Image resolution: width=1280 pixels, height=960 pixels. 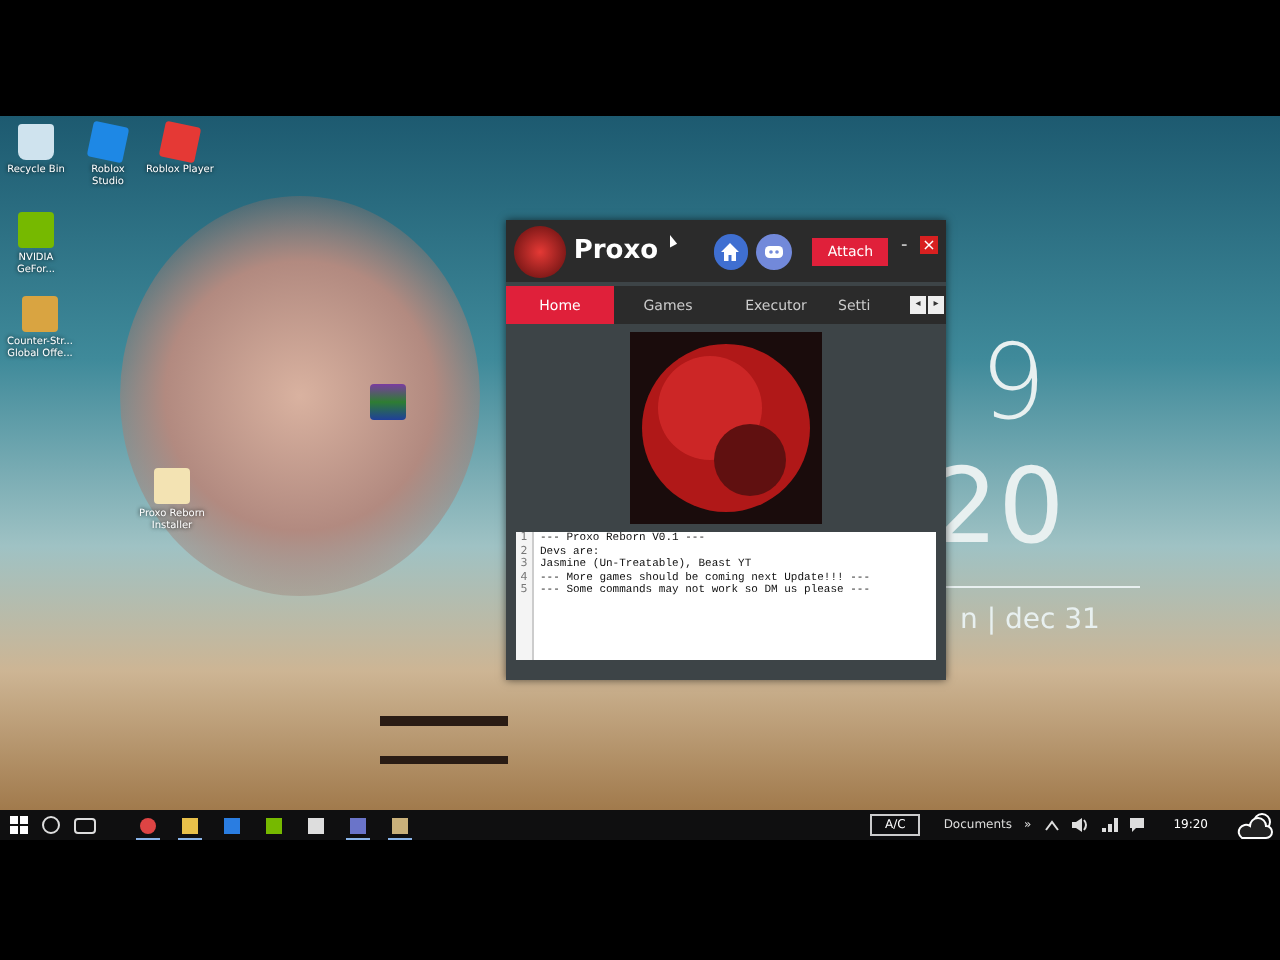 What do you see at coordinates (1108, 825) in the screenshot?
I see `network-icon` at bounding box center [1108, 825].